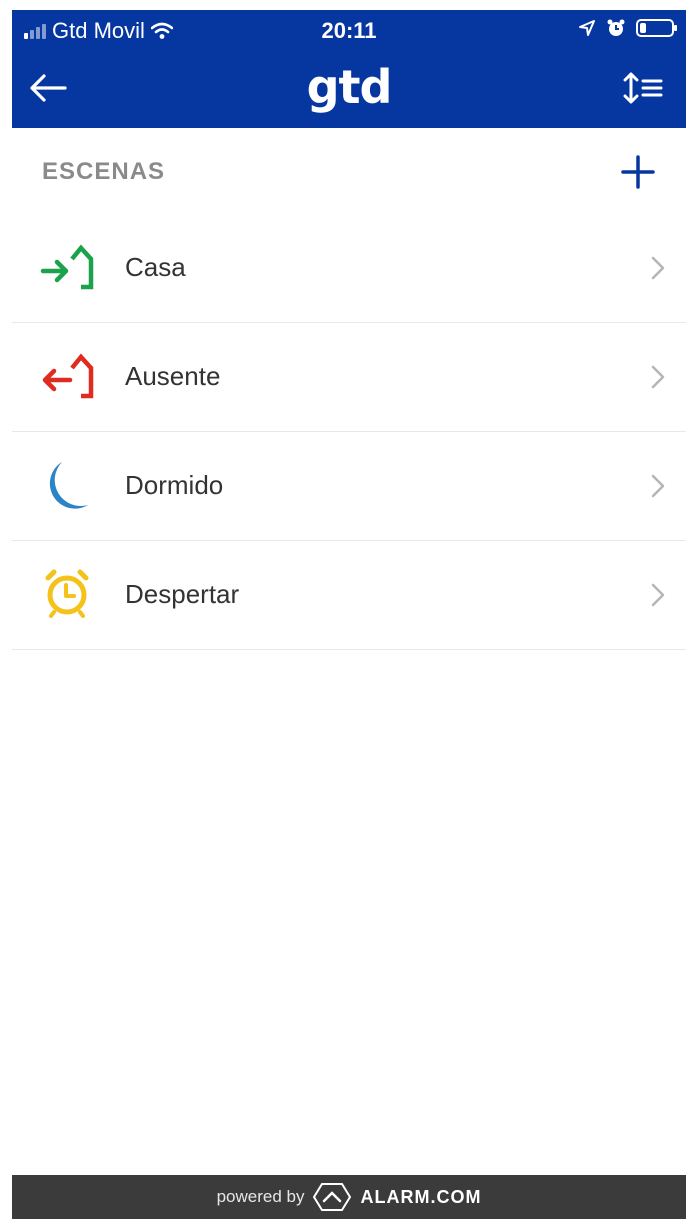 The image size is (686, 1219). What do you see at coordinates (68, 376) in the screenshot?
I see `home-leave-icon` at bounding box center [68, 376].